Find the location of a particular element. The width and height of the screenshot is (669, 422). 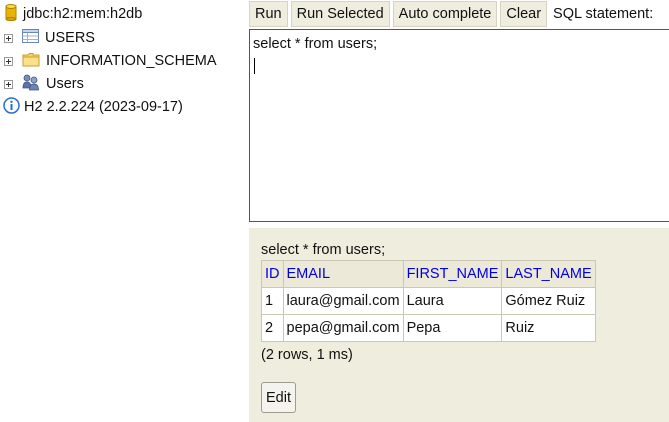

info-icon is located at coordinates (11, 107).